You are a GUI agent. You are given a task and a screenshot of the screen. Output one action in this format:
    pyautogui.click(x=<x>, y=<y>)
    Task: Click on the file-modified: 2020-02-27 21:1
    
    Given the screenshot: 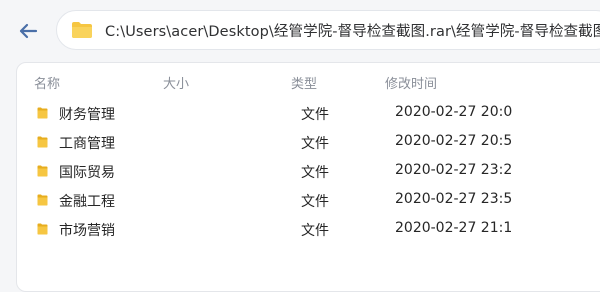 What is the action you would take?
    pyautogui.click(x=454, y=228)
    